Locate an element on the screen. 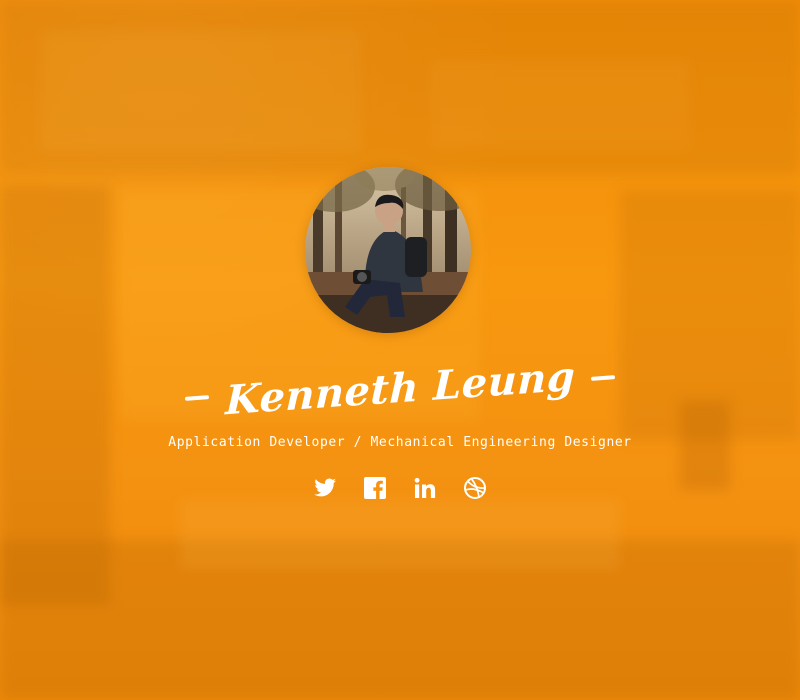 Image resolution: width=800 pixels, height=700 pixels. dash-right-decoration is located at coordinates (603, 378).